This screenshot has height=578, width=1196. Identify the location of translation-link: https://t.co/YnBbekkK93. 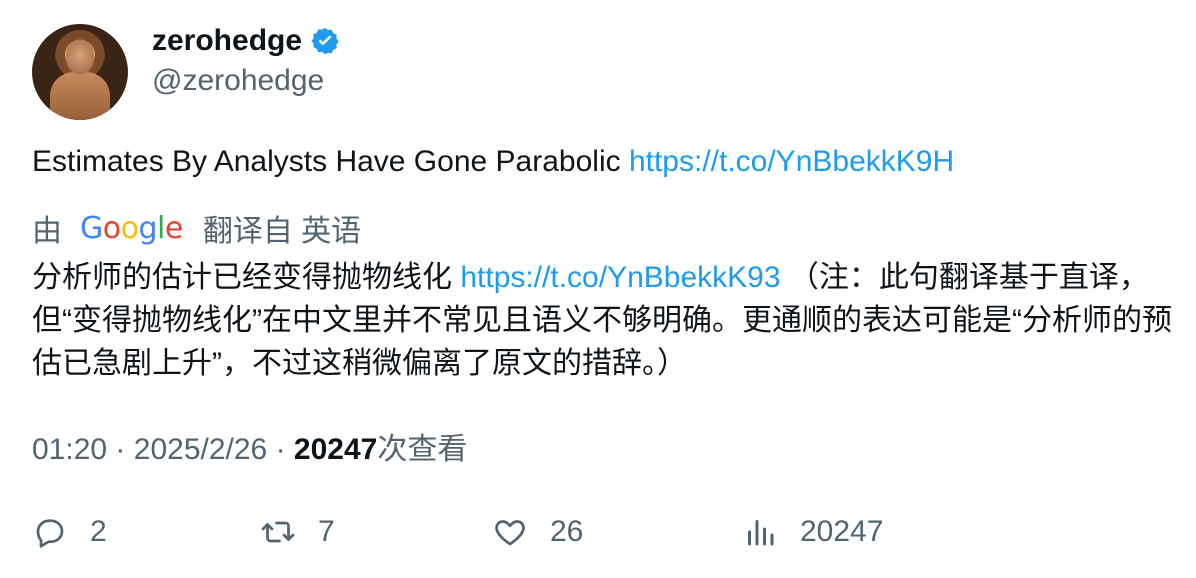
(620, 277).